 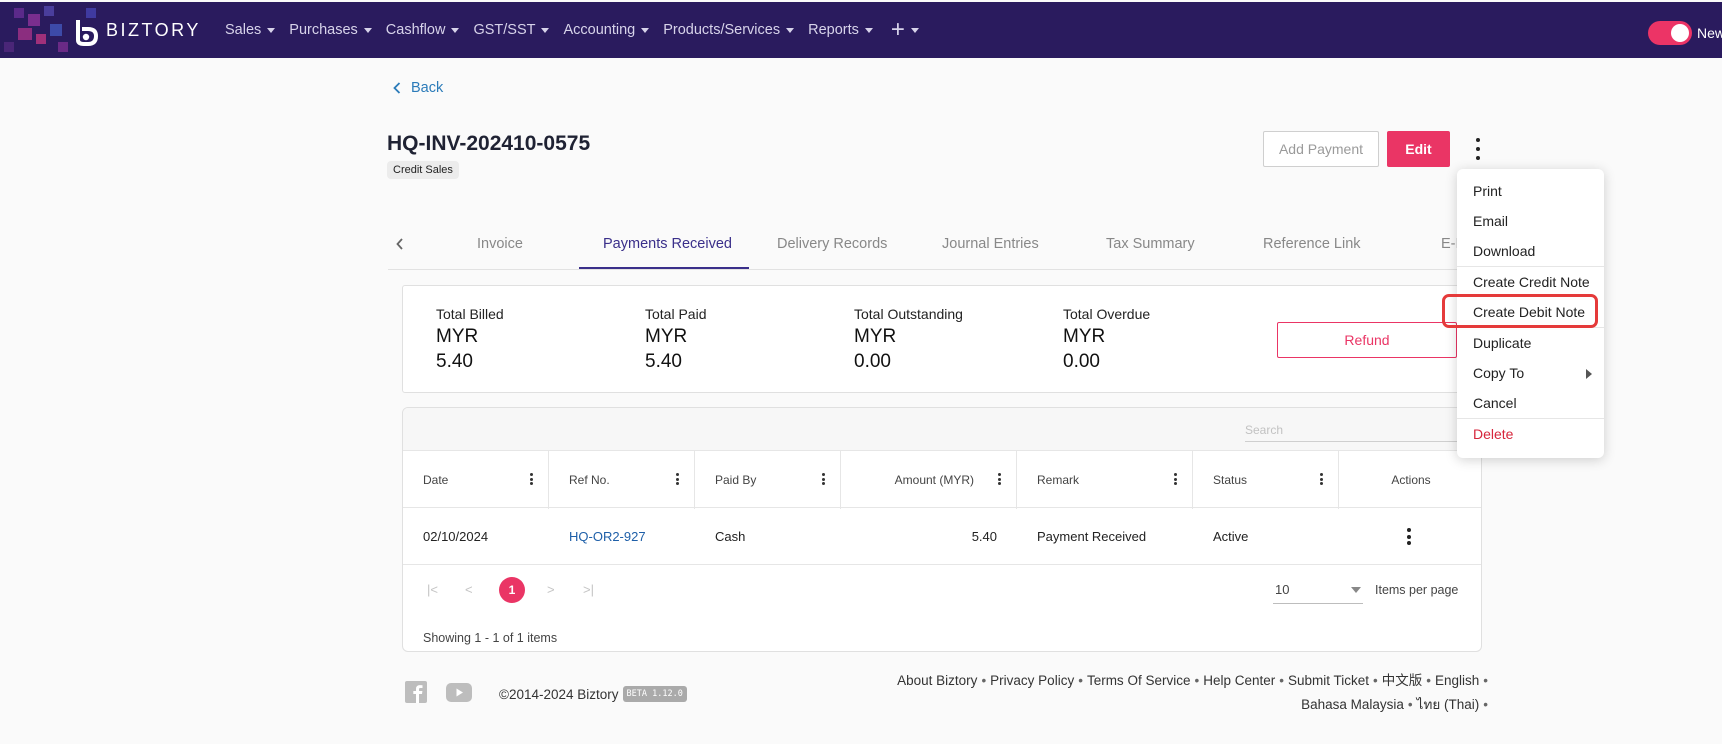 I want to click on document-type-badge: Credit Sales, so click(x=423, y=170).